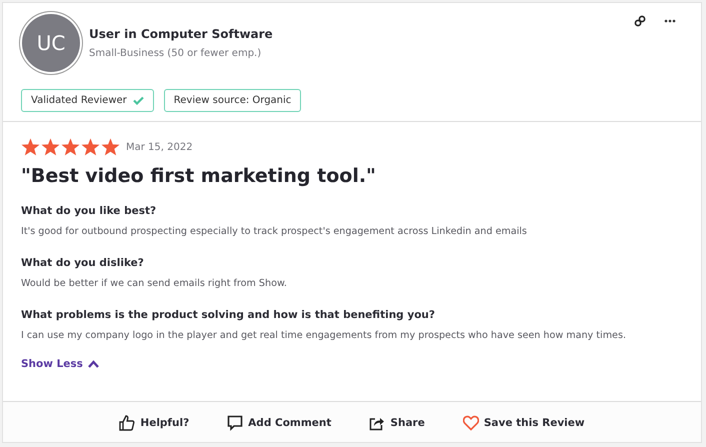  What do you see at coordinates (670, 21) in the screenshot?
I see `more-icon` at bounding box center [670, 21].